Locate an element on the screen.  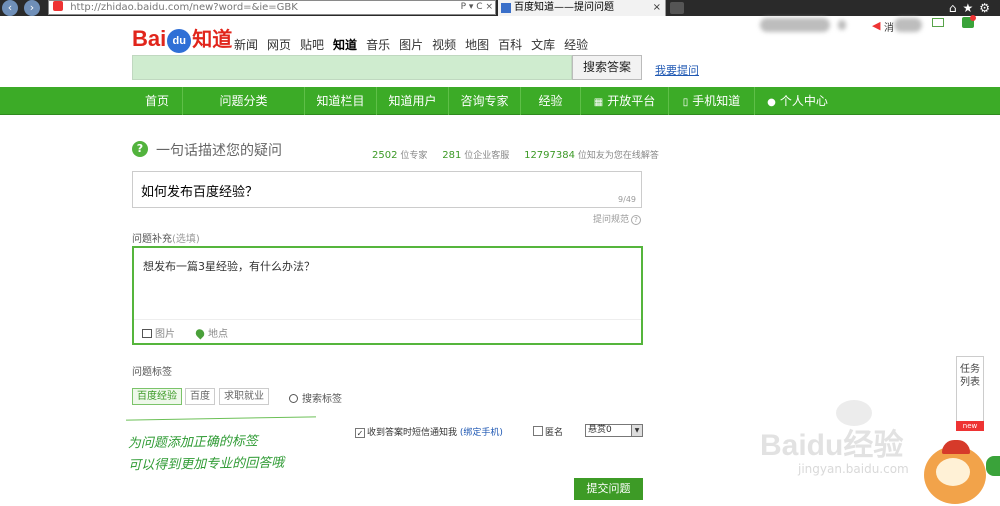
browser-tab: 百度知道——提问问题 × is located at coordinates (582, 8).